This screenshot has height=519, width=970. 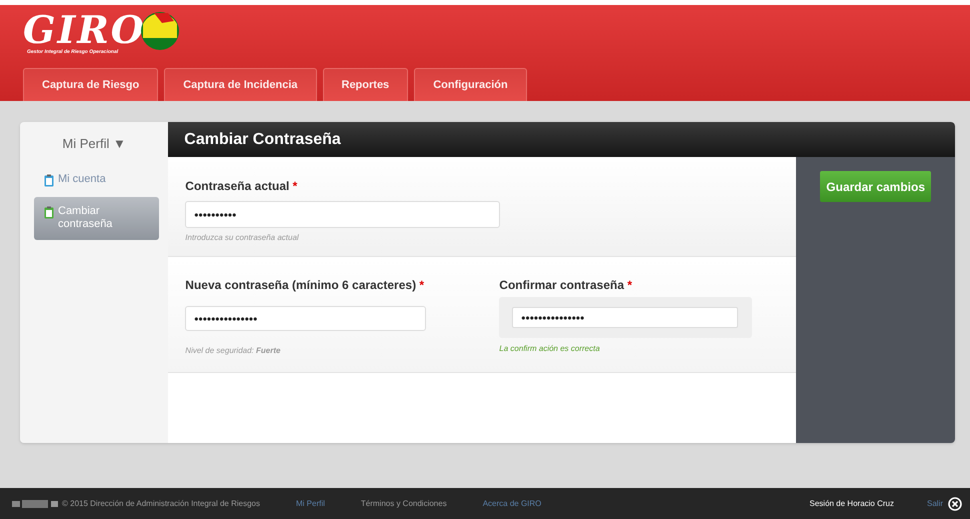 What do you see at coordinates (566, 285) in the screenshot?
I see `field-label: Confirmar contraseña *` at bounding box center [566, 285].